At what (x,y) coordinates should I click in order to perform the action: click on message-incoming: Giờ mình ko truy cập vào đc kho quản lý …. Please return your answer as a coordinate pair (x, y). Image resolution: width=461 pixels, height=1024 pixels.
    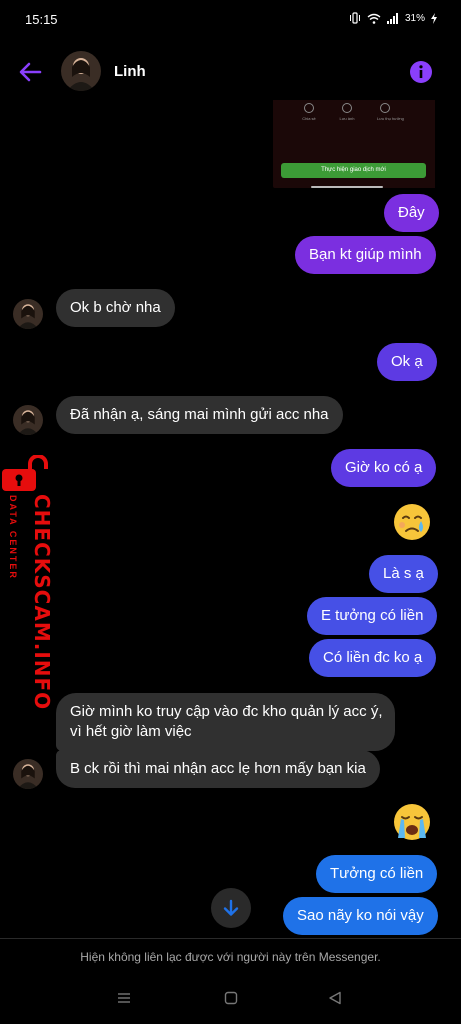
    Looking at the image, I should click on (225, 722).